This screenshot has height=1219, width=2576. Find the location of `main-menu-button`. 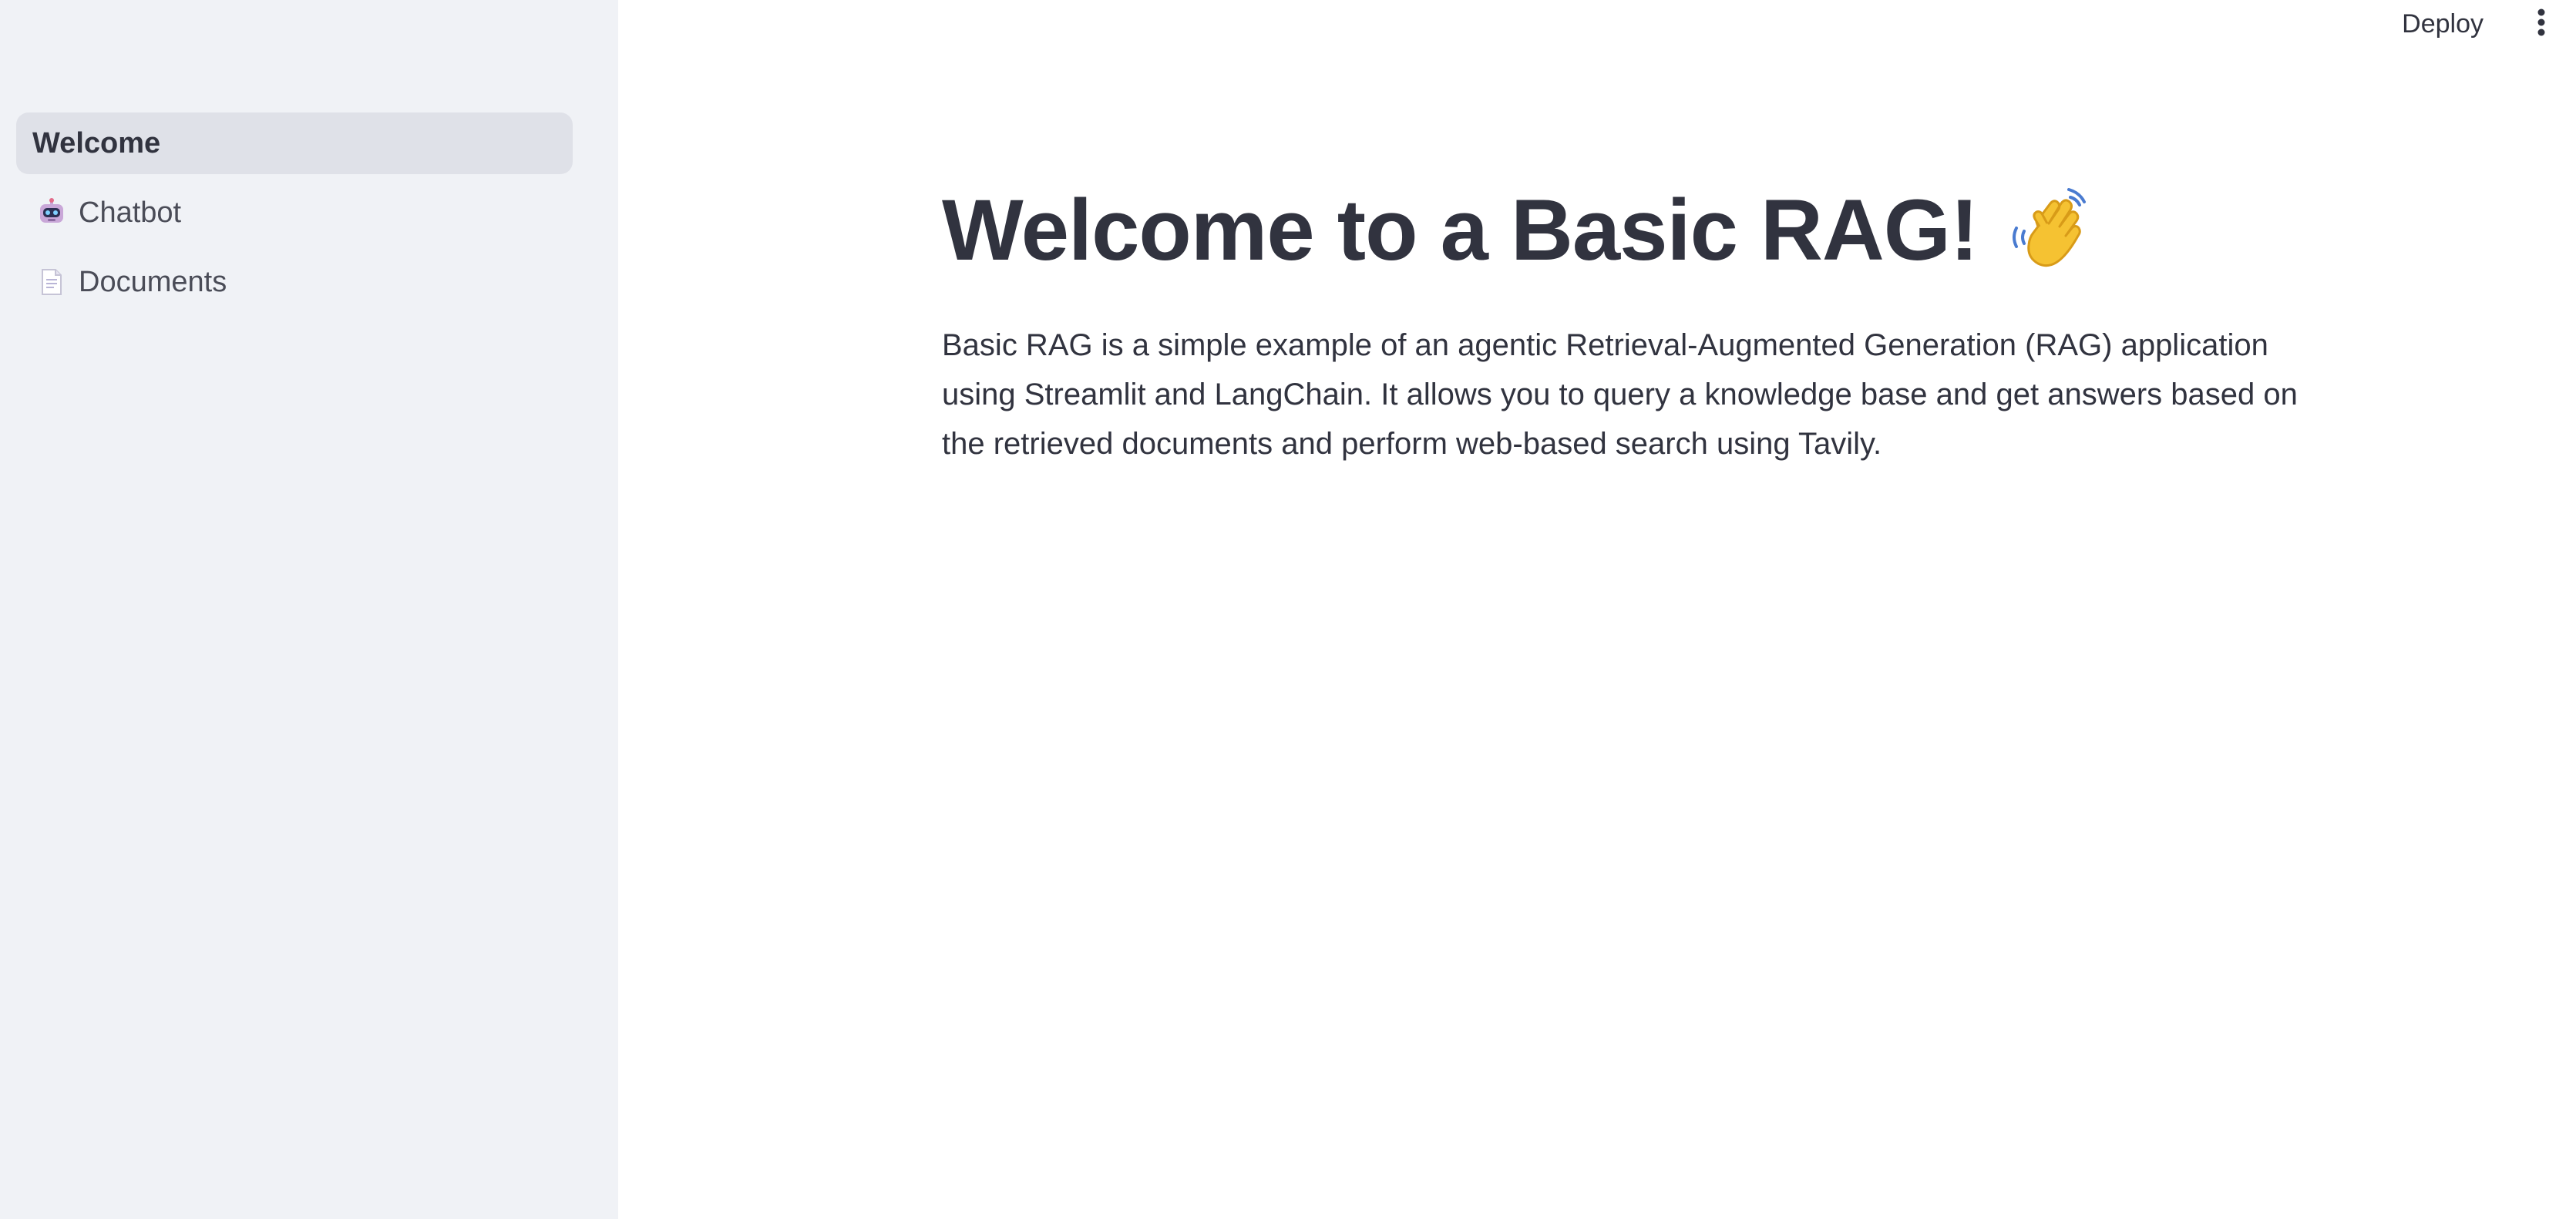

main-menu-button is located at coordinates (2541, 24).